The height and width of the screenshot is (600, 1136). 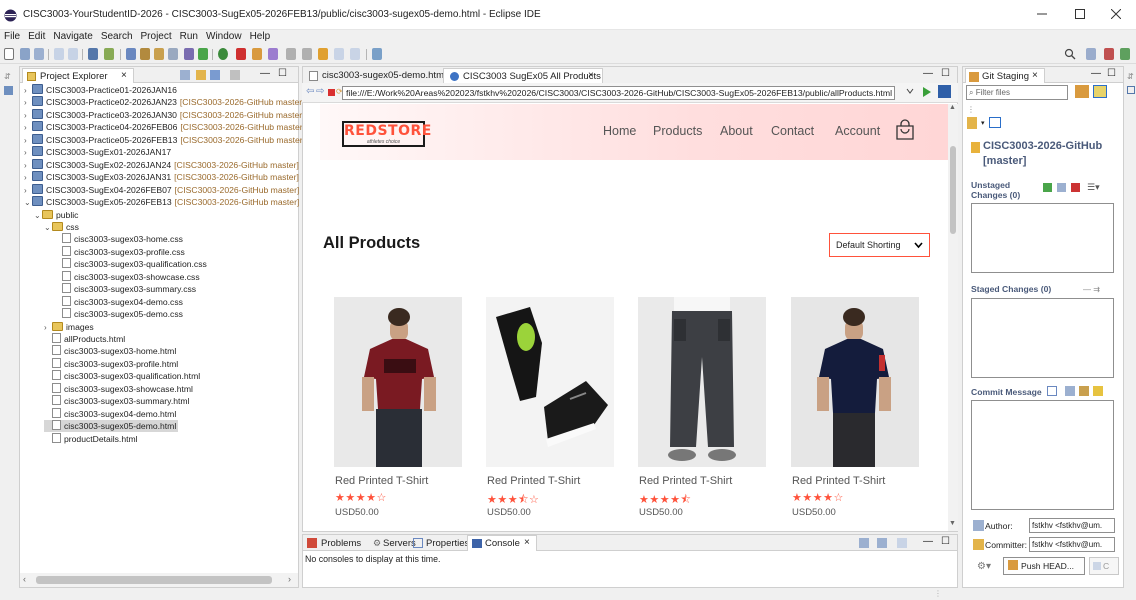 What do you see at coordinates (879, 245) in the screenshot?
I see `sort-select: Default Shorting` at bounding box center [879, 245].